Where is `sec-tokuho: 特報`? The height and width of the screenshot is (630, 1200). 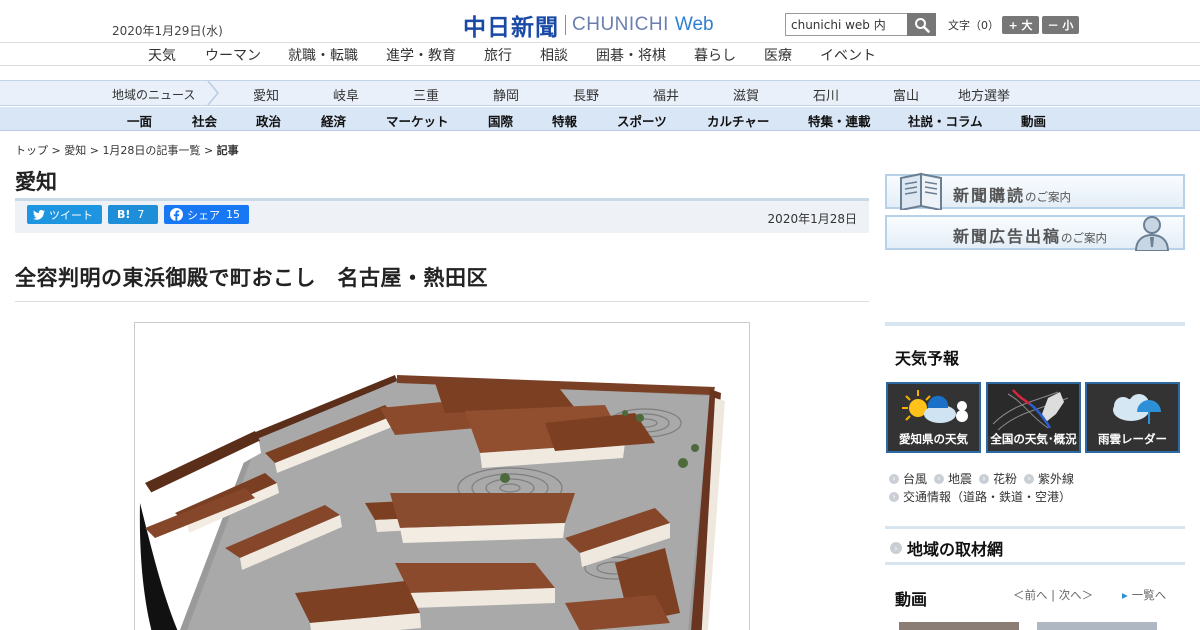 sec-tokuho: 特報 is located at coordinates (564, 120).